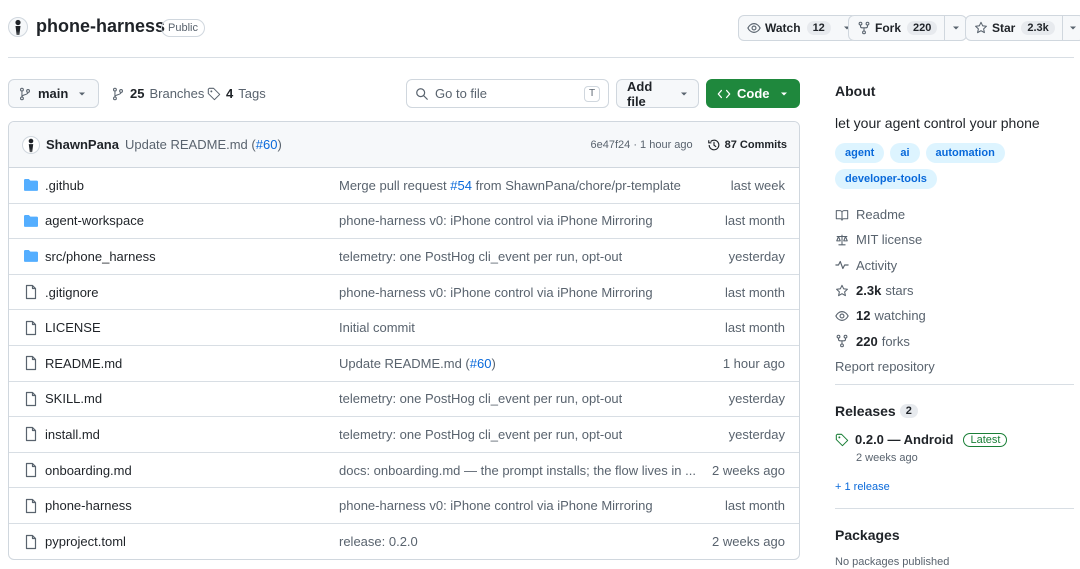 This screenshot has width=1080, height=569. I want to click on file-name: phone-harness, so click(88, 505).